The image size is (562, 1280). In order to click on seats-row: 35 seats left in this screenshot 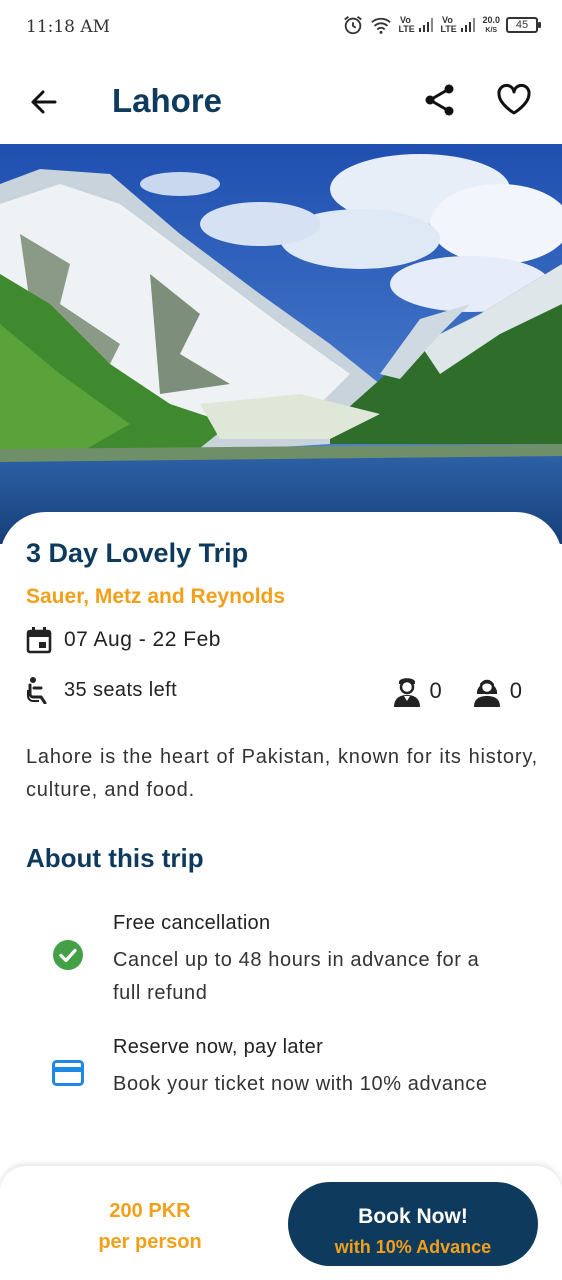, I will do `click(101, 690)`.